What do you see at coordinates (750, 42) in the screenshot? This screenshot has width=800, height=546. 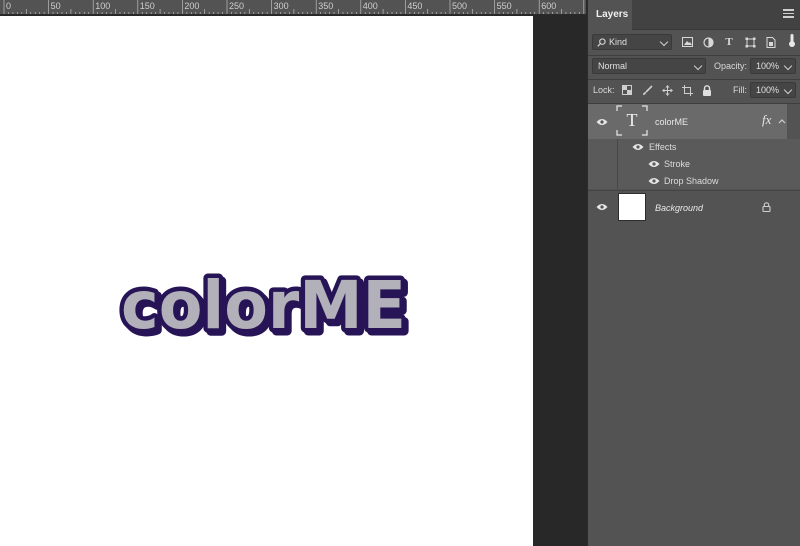 I see `shape-filter-icon` at bounding box center [750, 42].